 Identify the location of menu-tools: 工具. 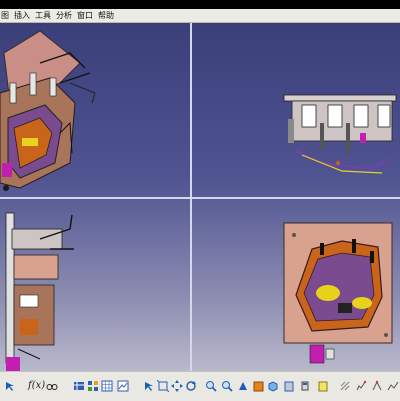
(43, 15).